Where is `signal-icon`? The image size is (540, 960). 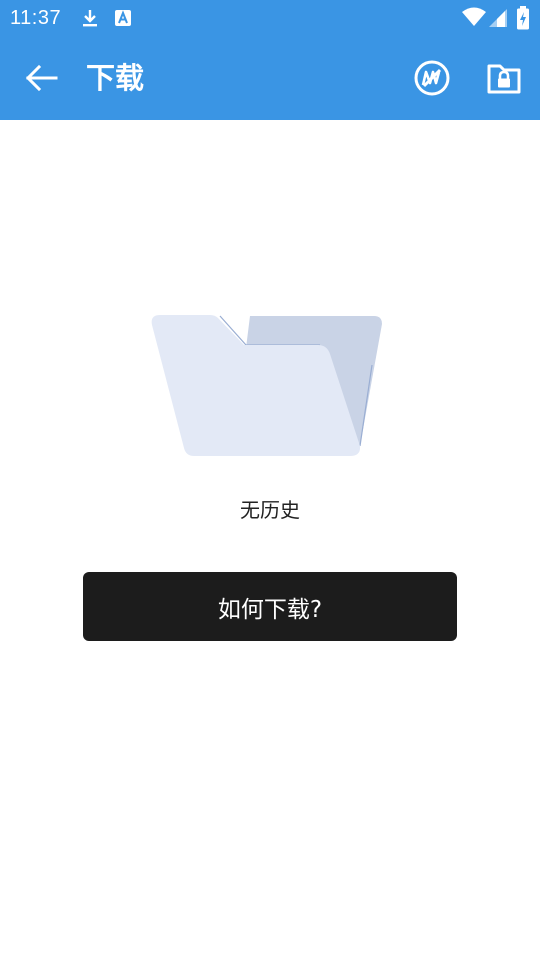
signal-icon is located at coordinates (498, 18).